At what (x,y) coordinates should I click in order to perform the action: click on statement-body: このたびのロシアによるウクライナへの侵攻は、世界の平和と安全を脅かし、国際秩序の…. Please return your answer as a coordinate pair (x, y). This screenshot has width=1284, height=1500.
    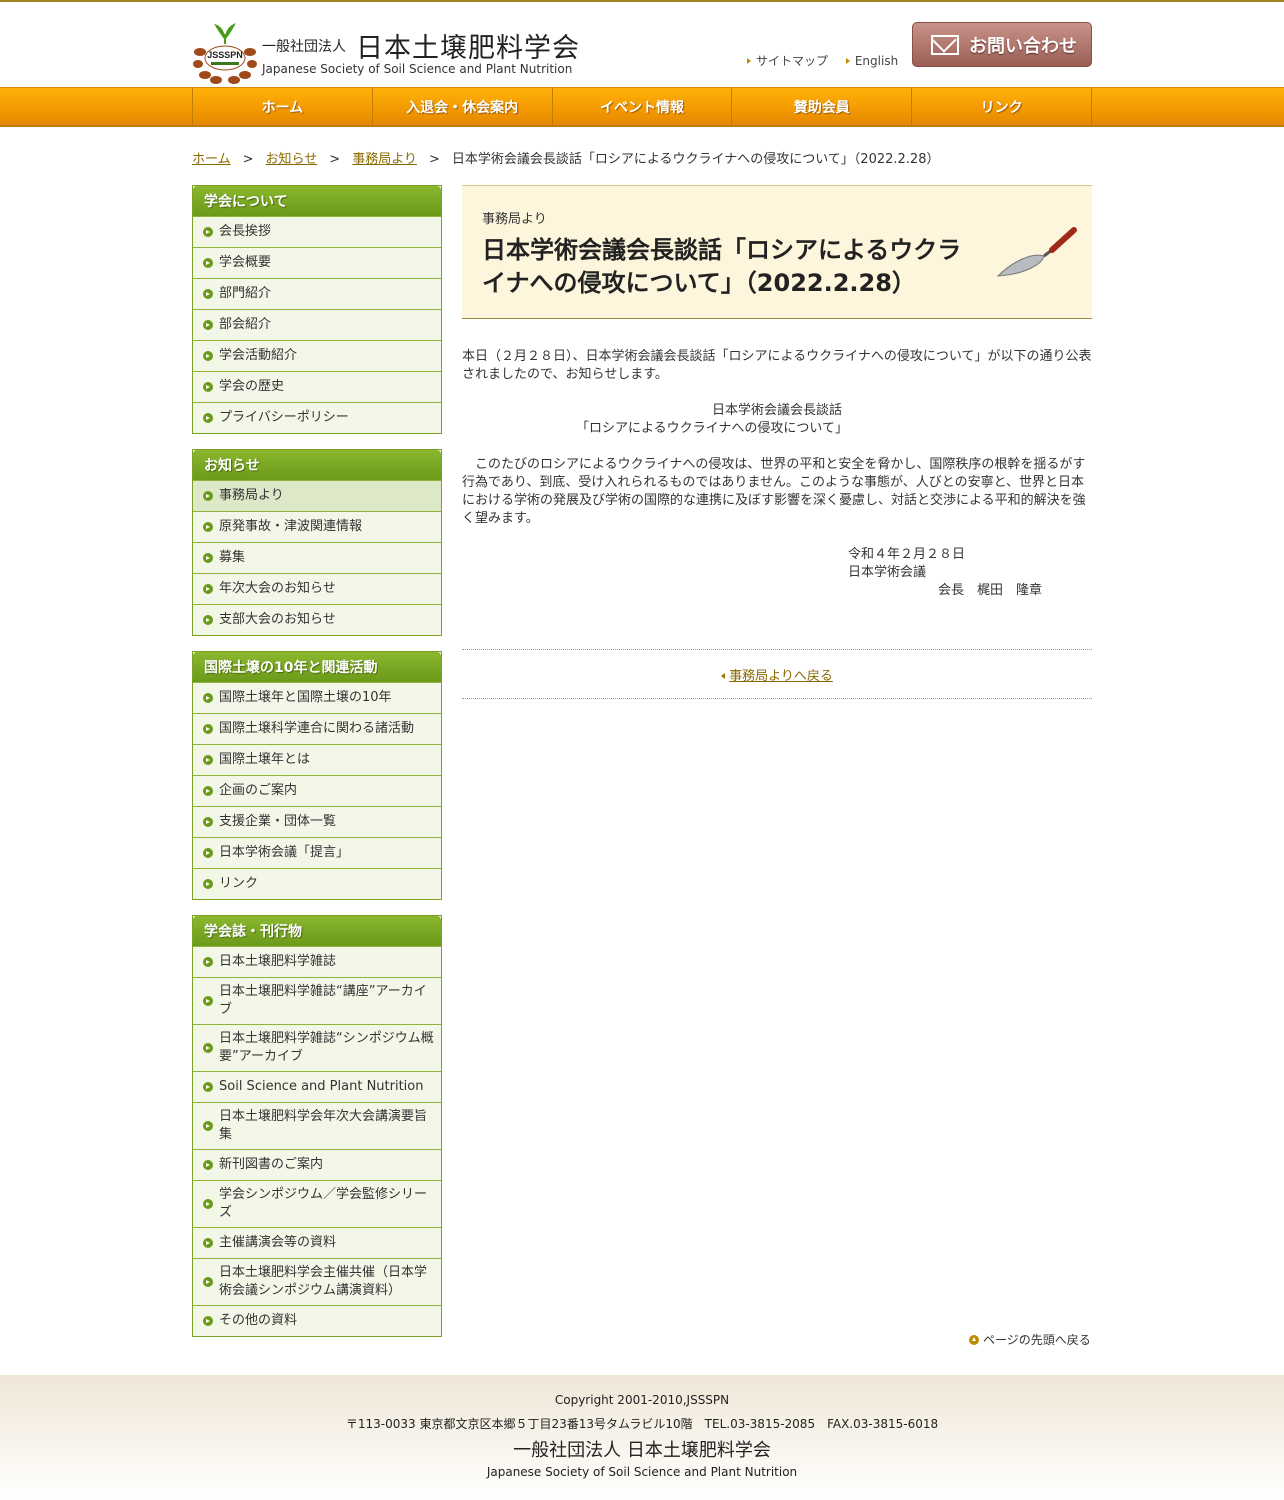
    Looking at the image, I should click on (774, 491).